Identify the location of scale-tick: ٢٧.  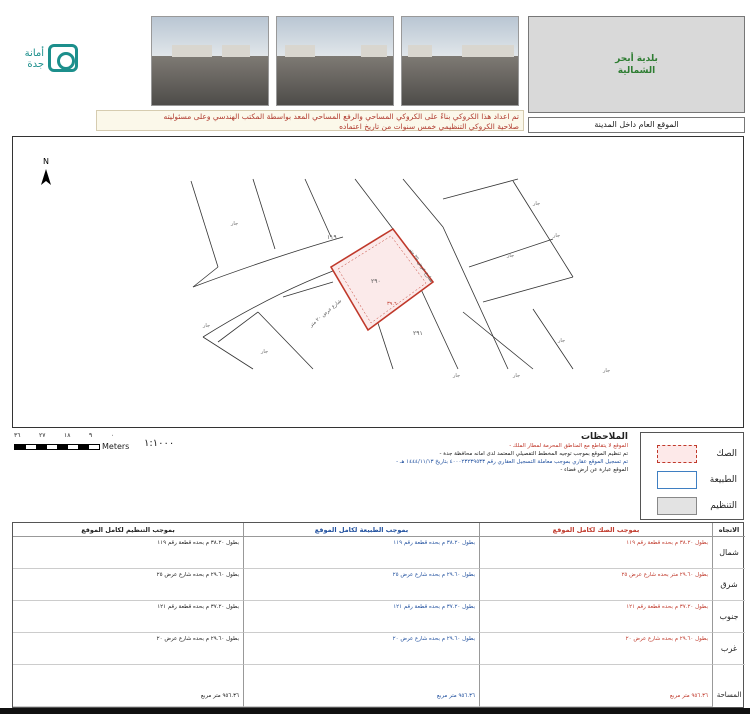
(42, 435).